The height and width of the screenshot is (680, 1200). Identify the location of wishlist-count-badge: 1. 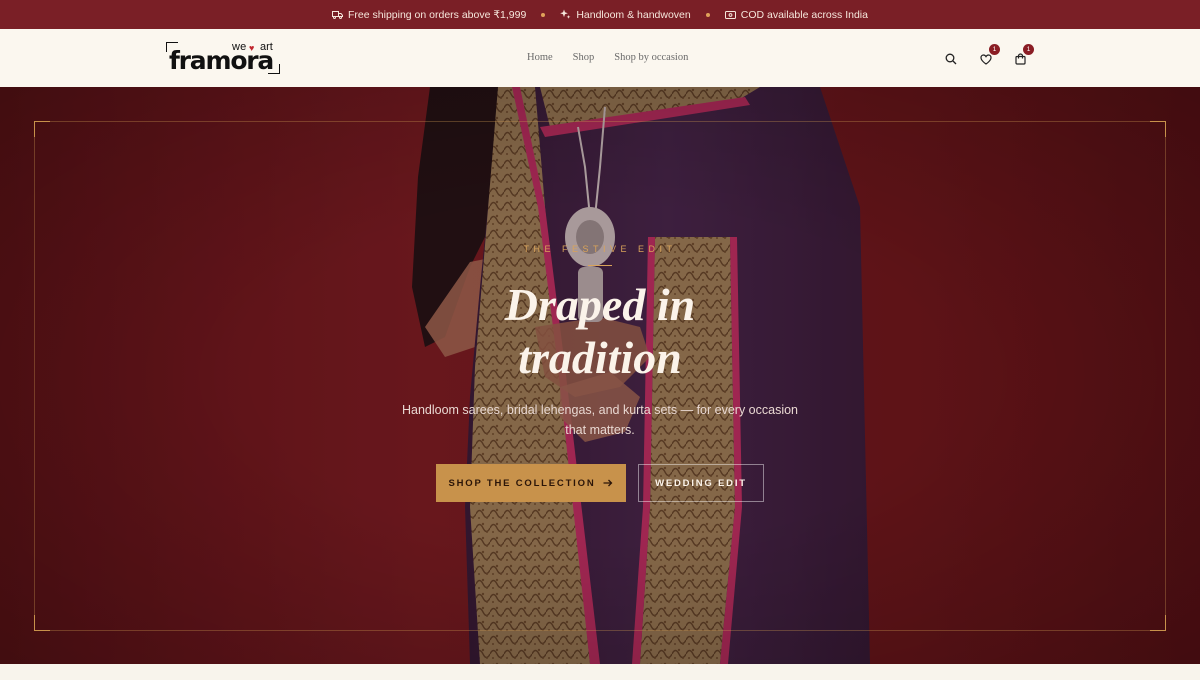
(994, 49).